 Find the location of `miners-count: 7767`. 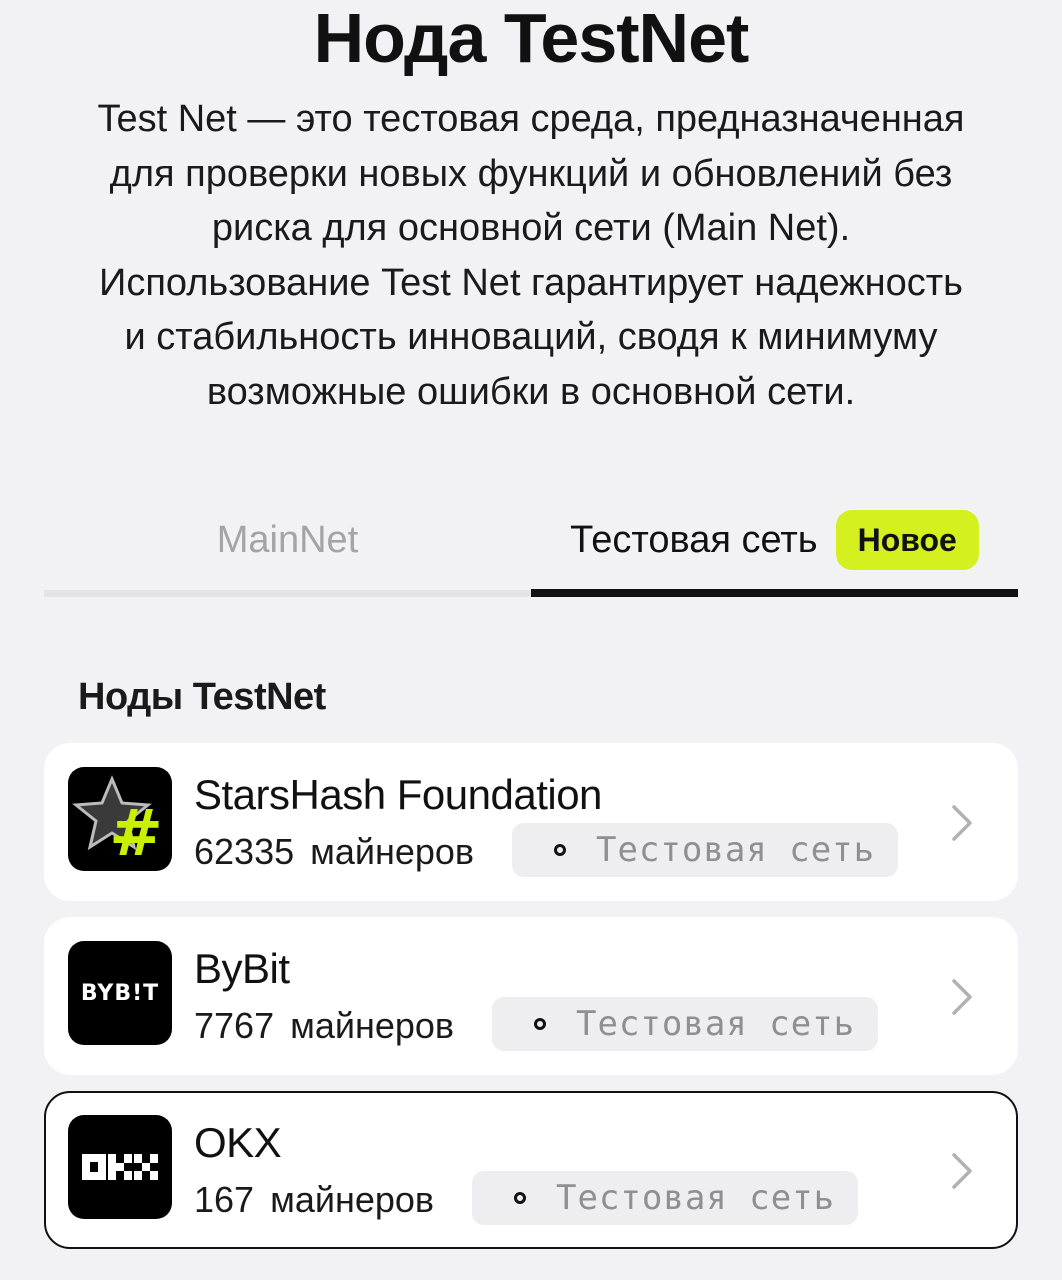

miners-count: 7767 is located at coordinates (234, 1025).